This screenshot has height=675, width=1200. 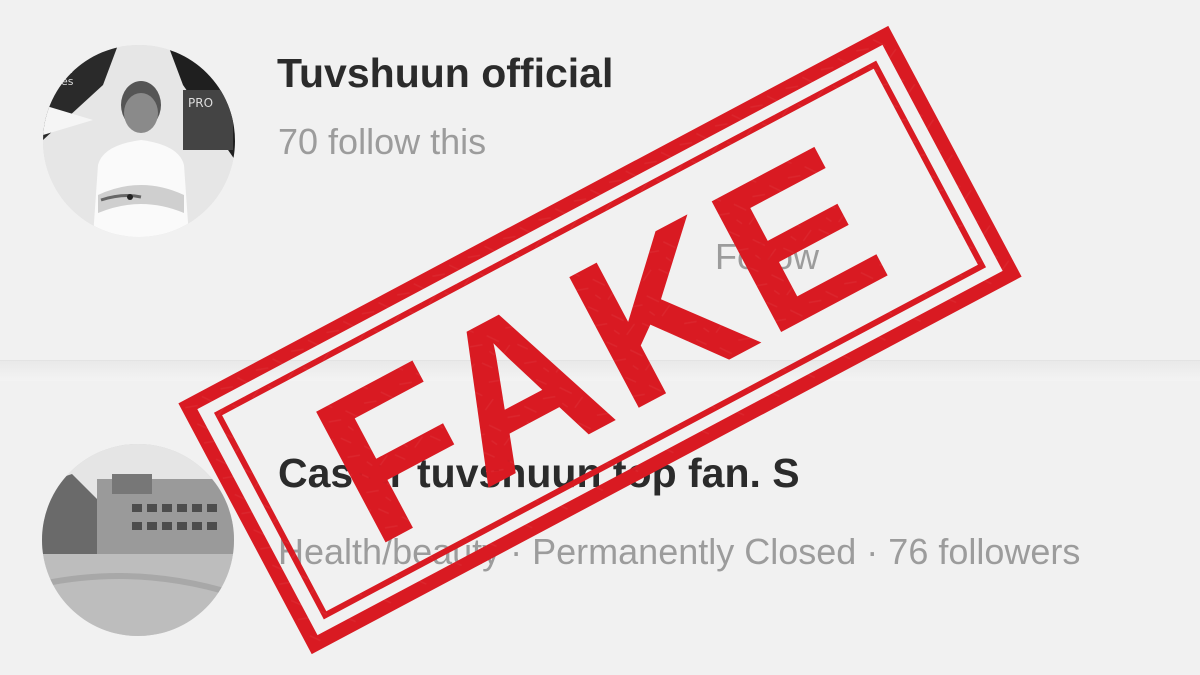 I want to click on person-photo-avatar: PRO nt es, so click(x=139, y=141).